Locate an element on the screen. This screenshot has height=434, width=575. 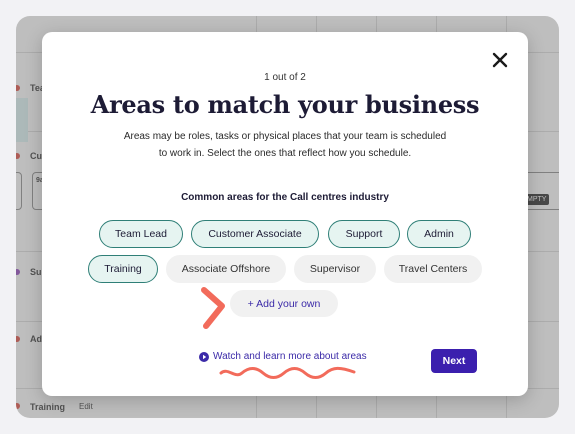
chip-label: Supervisor is located at coordinates (335, 269).